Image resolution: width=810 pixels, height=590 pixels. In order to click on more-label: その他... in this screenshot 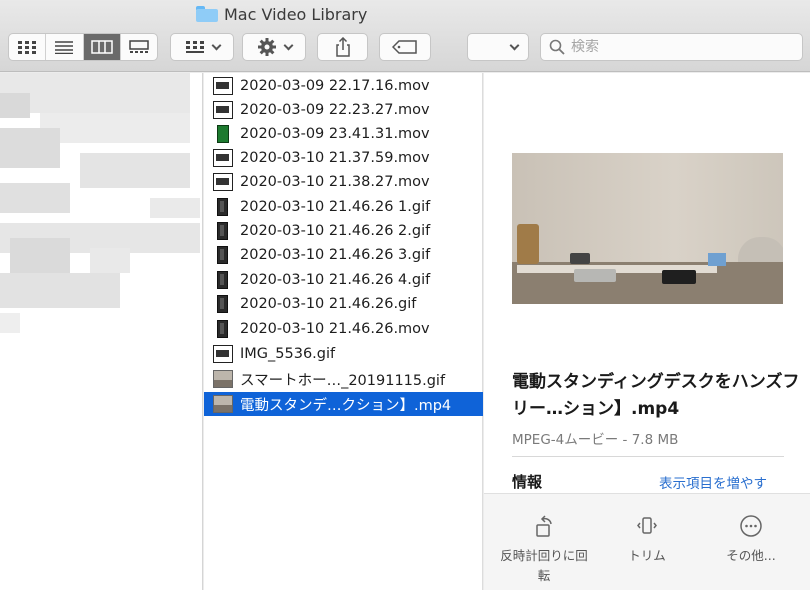, I will do `click(751, 555)`.